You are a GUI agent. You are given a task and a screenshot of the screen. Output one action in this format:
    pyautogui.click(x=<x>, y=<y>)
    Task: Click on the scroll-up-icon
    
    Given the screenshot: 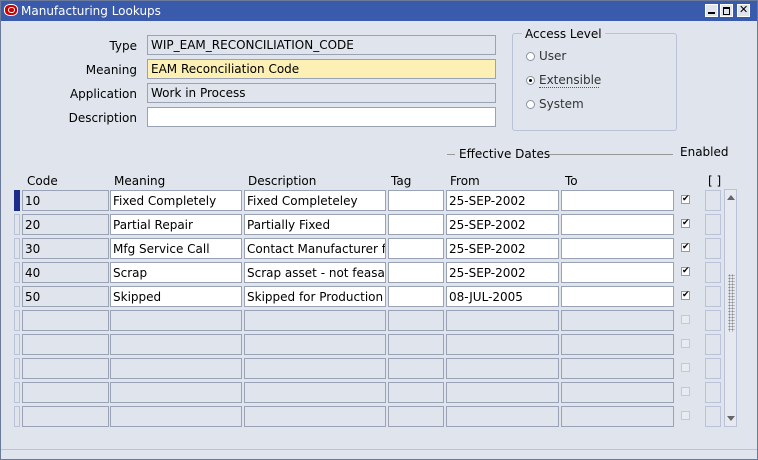 What is the action you would take?
    pyautogui.click(x=731, y=197)
    